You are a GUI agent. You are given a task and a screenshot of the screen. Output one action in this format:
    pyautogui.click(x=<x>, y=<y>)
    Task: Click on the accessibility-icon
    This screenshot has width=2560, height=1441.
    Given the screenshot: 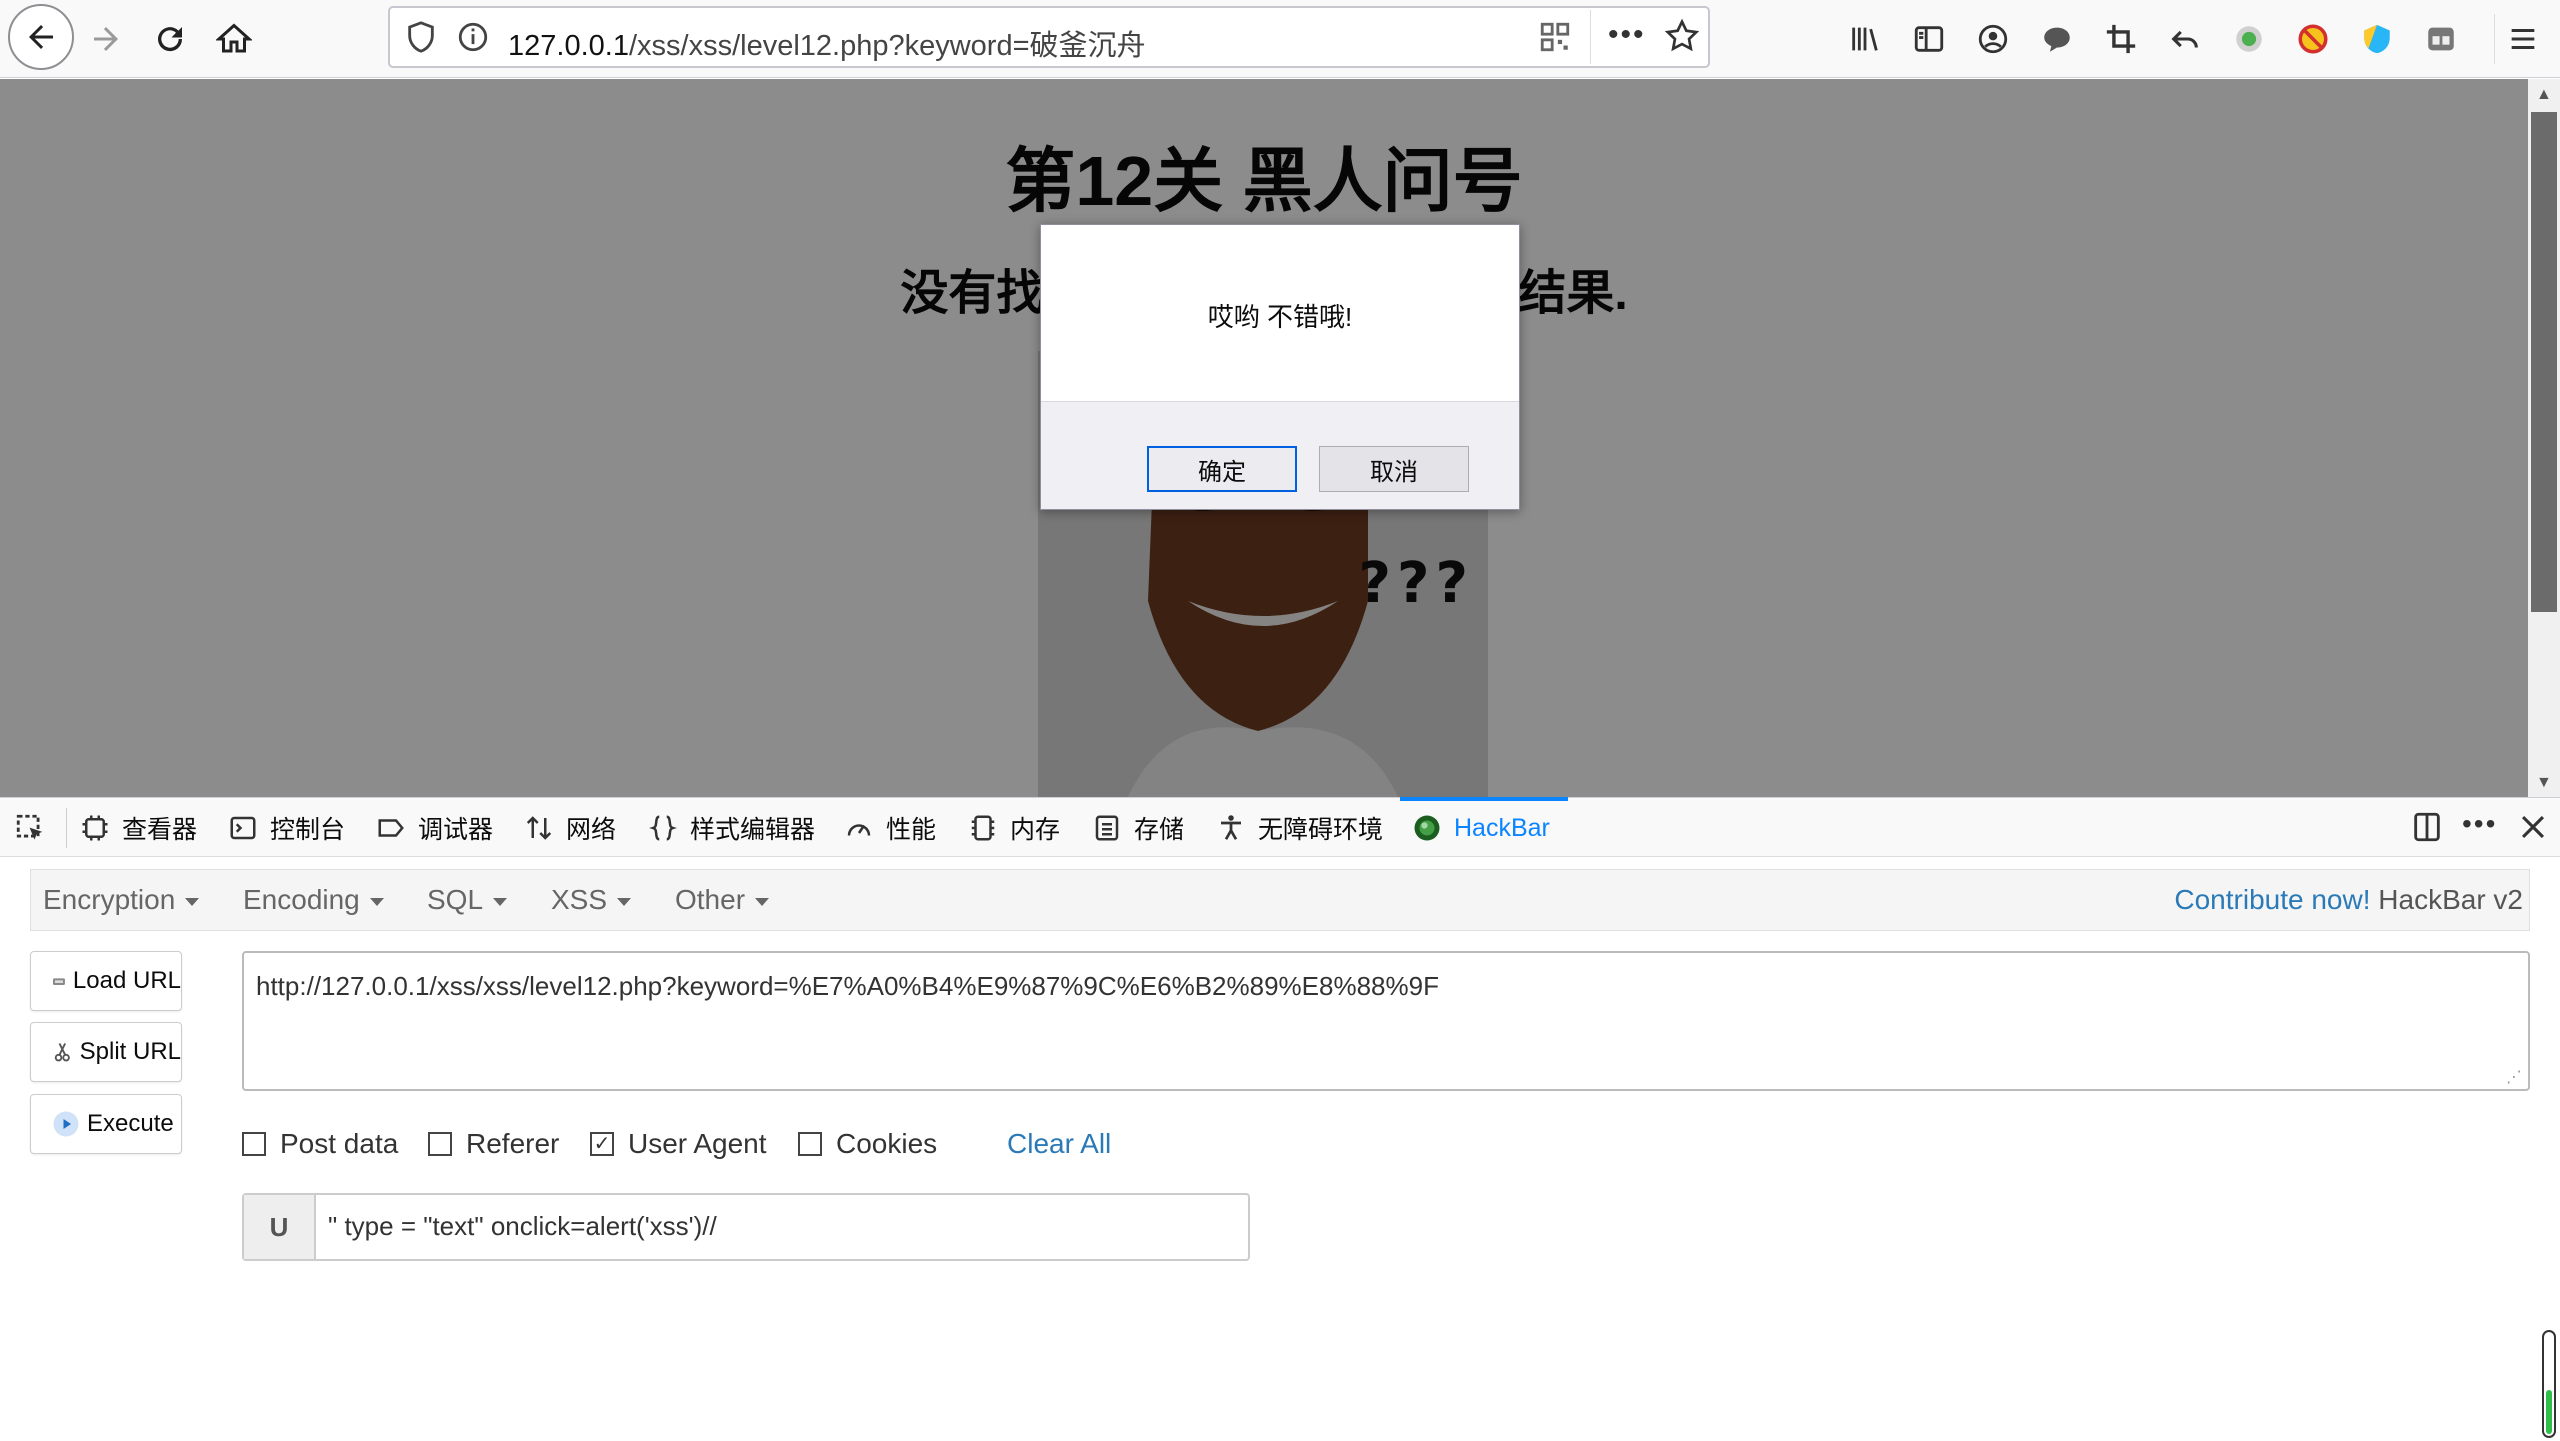 What is the action you would take?
    pyautogui.click(x=1231, y=827)
    